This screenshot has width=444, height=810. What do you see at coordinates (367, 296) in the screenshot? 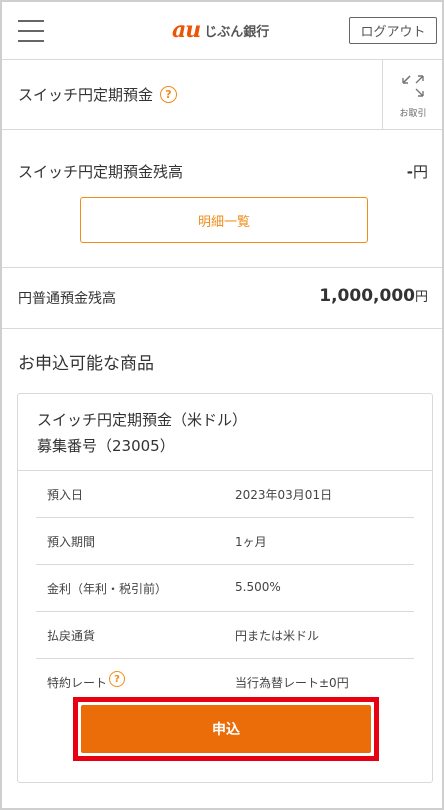
I see `yen-savings-amount: 1,000,000` at bounding box center [367, 296].